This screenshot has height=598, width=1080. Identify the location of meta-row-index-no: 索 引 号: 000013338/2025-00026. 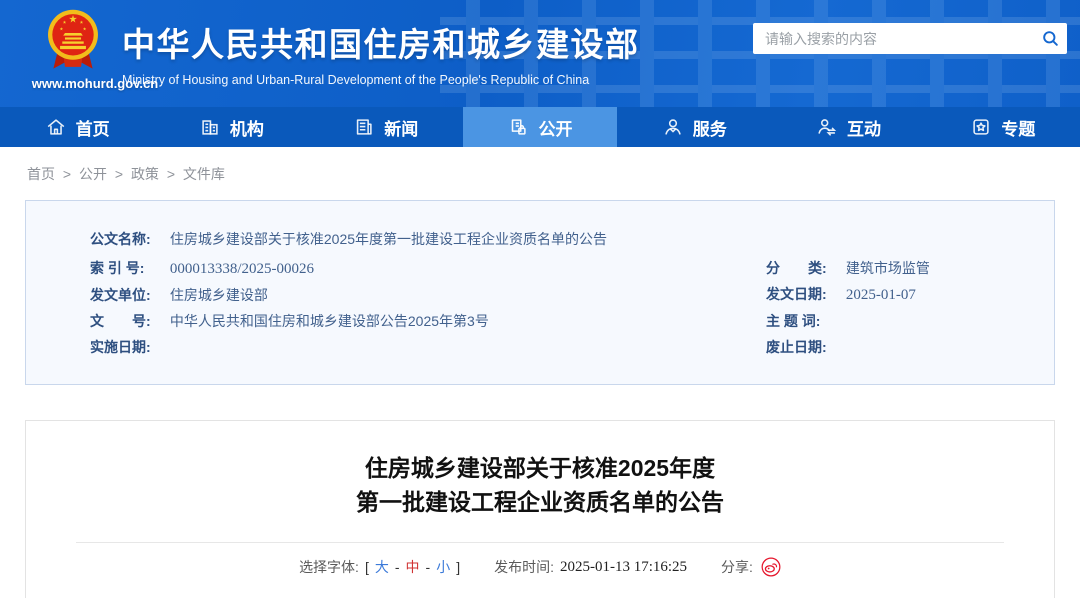
(428, 268).